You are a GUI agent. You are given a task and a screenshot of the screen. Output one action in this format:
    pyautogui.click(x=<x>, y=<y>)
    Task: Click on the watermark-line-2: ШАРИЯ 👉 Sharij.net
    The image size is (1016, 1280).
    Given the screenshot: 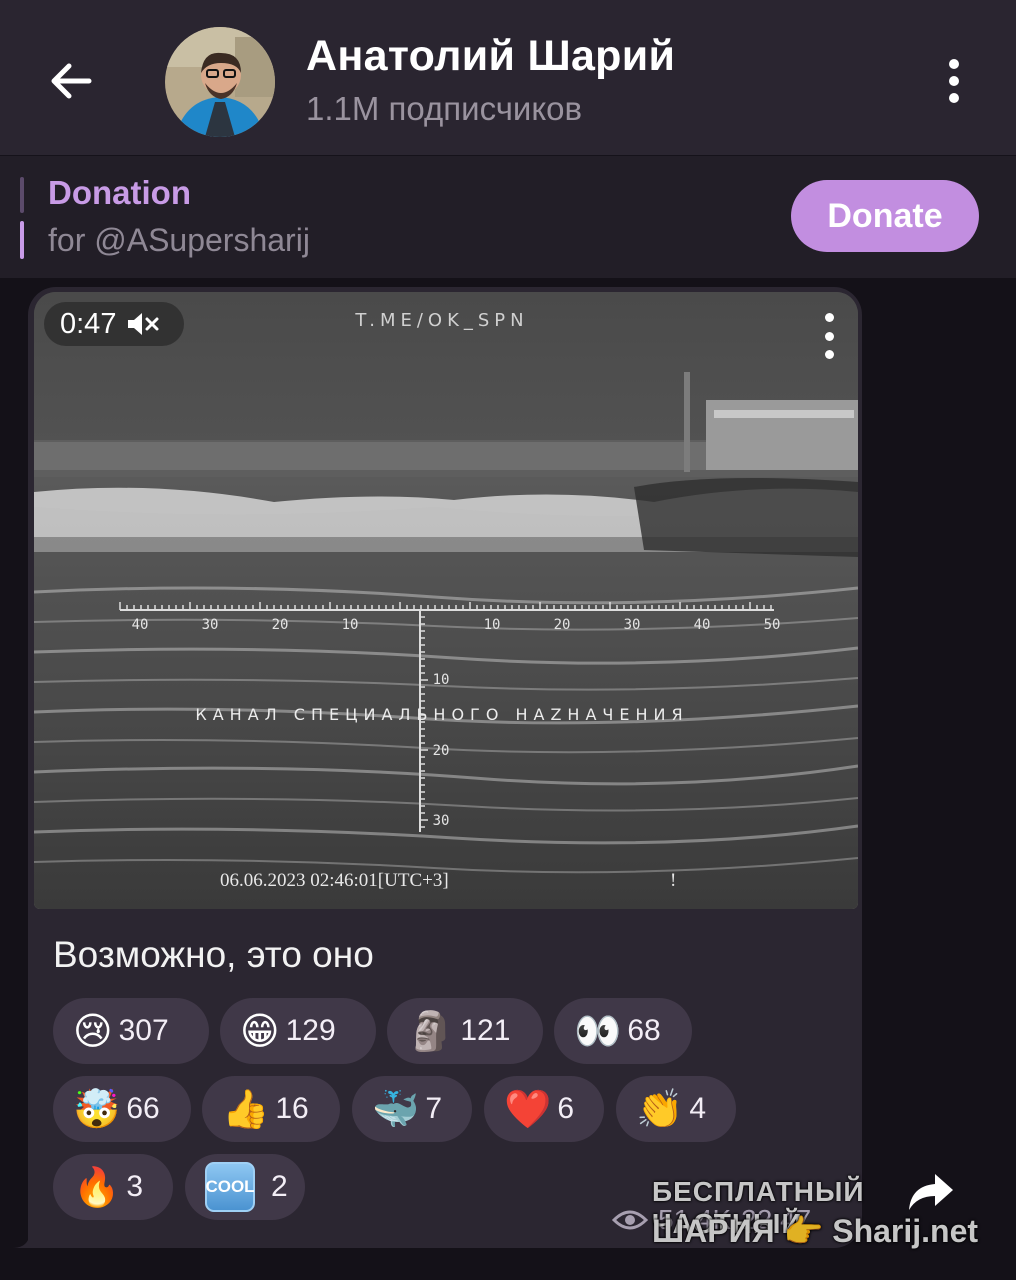 What is the action you would take?
    pyautogui.click(x=815, y=1231)
    